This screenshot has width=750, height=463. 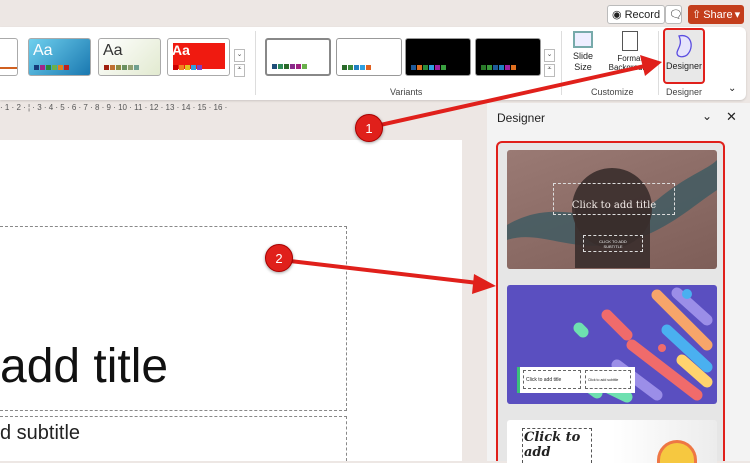 I want to click on callout-badge-1: 1, so click(x=369, y=128).